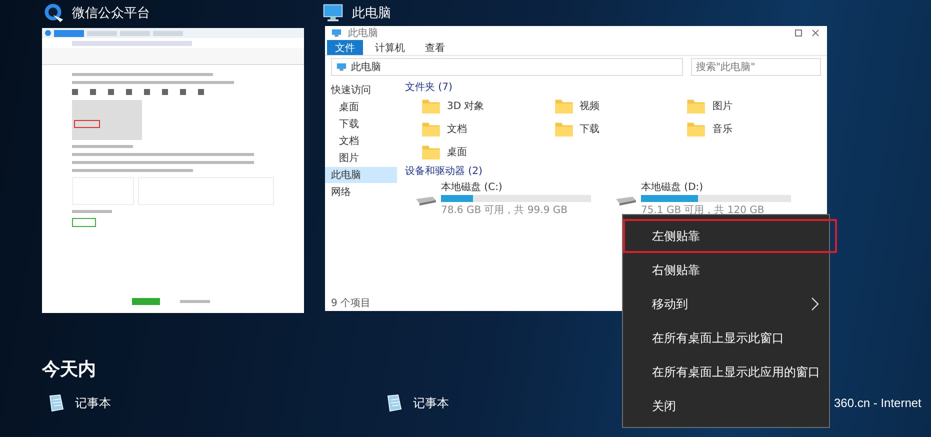  What do you see at coordinates (726, 406) in the screenshot?
I see `menu-item: 关闭` at bounding box center [726, 406].